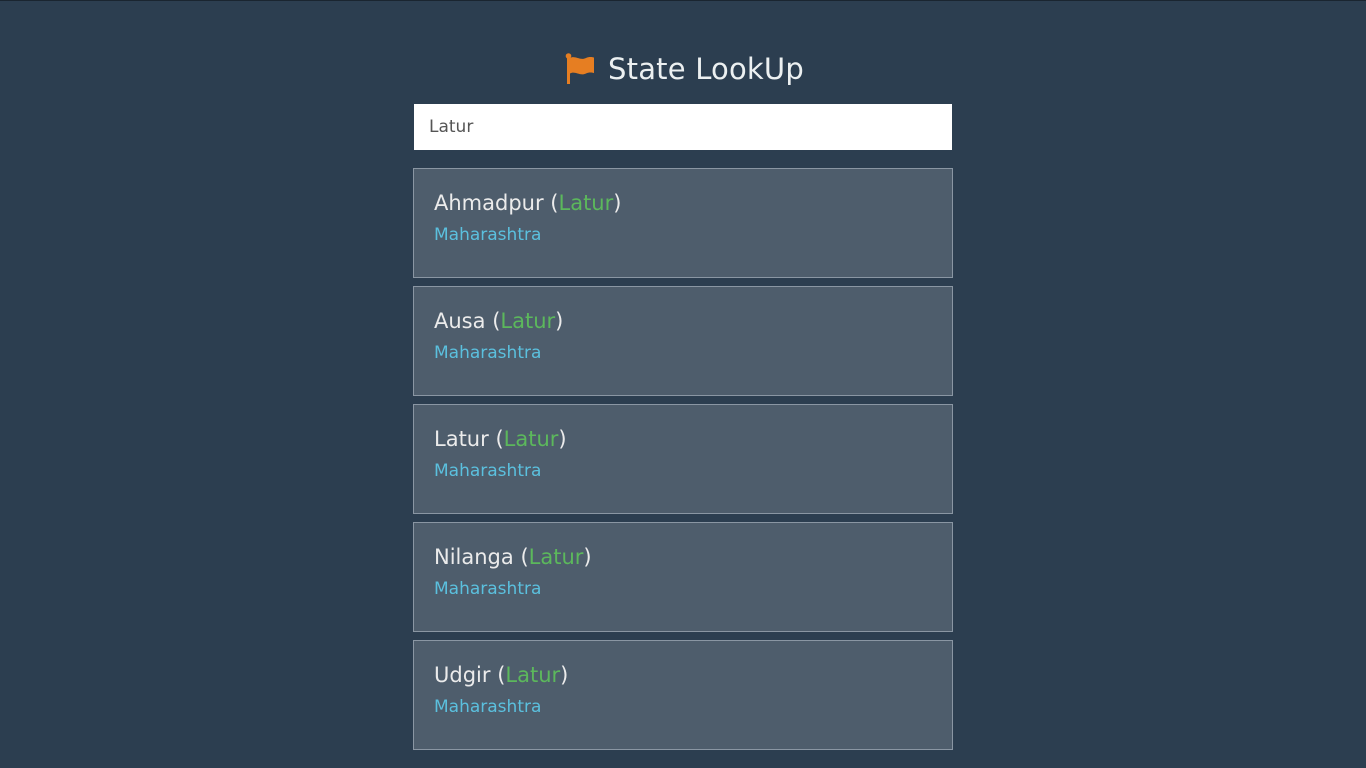 This screenshot has height=768, width=1366. Describe the element at coordinates (706, 69) in the screenshot. I see `page-title: State LookUp` at that location.